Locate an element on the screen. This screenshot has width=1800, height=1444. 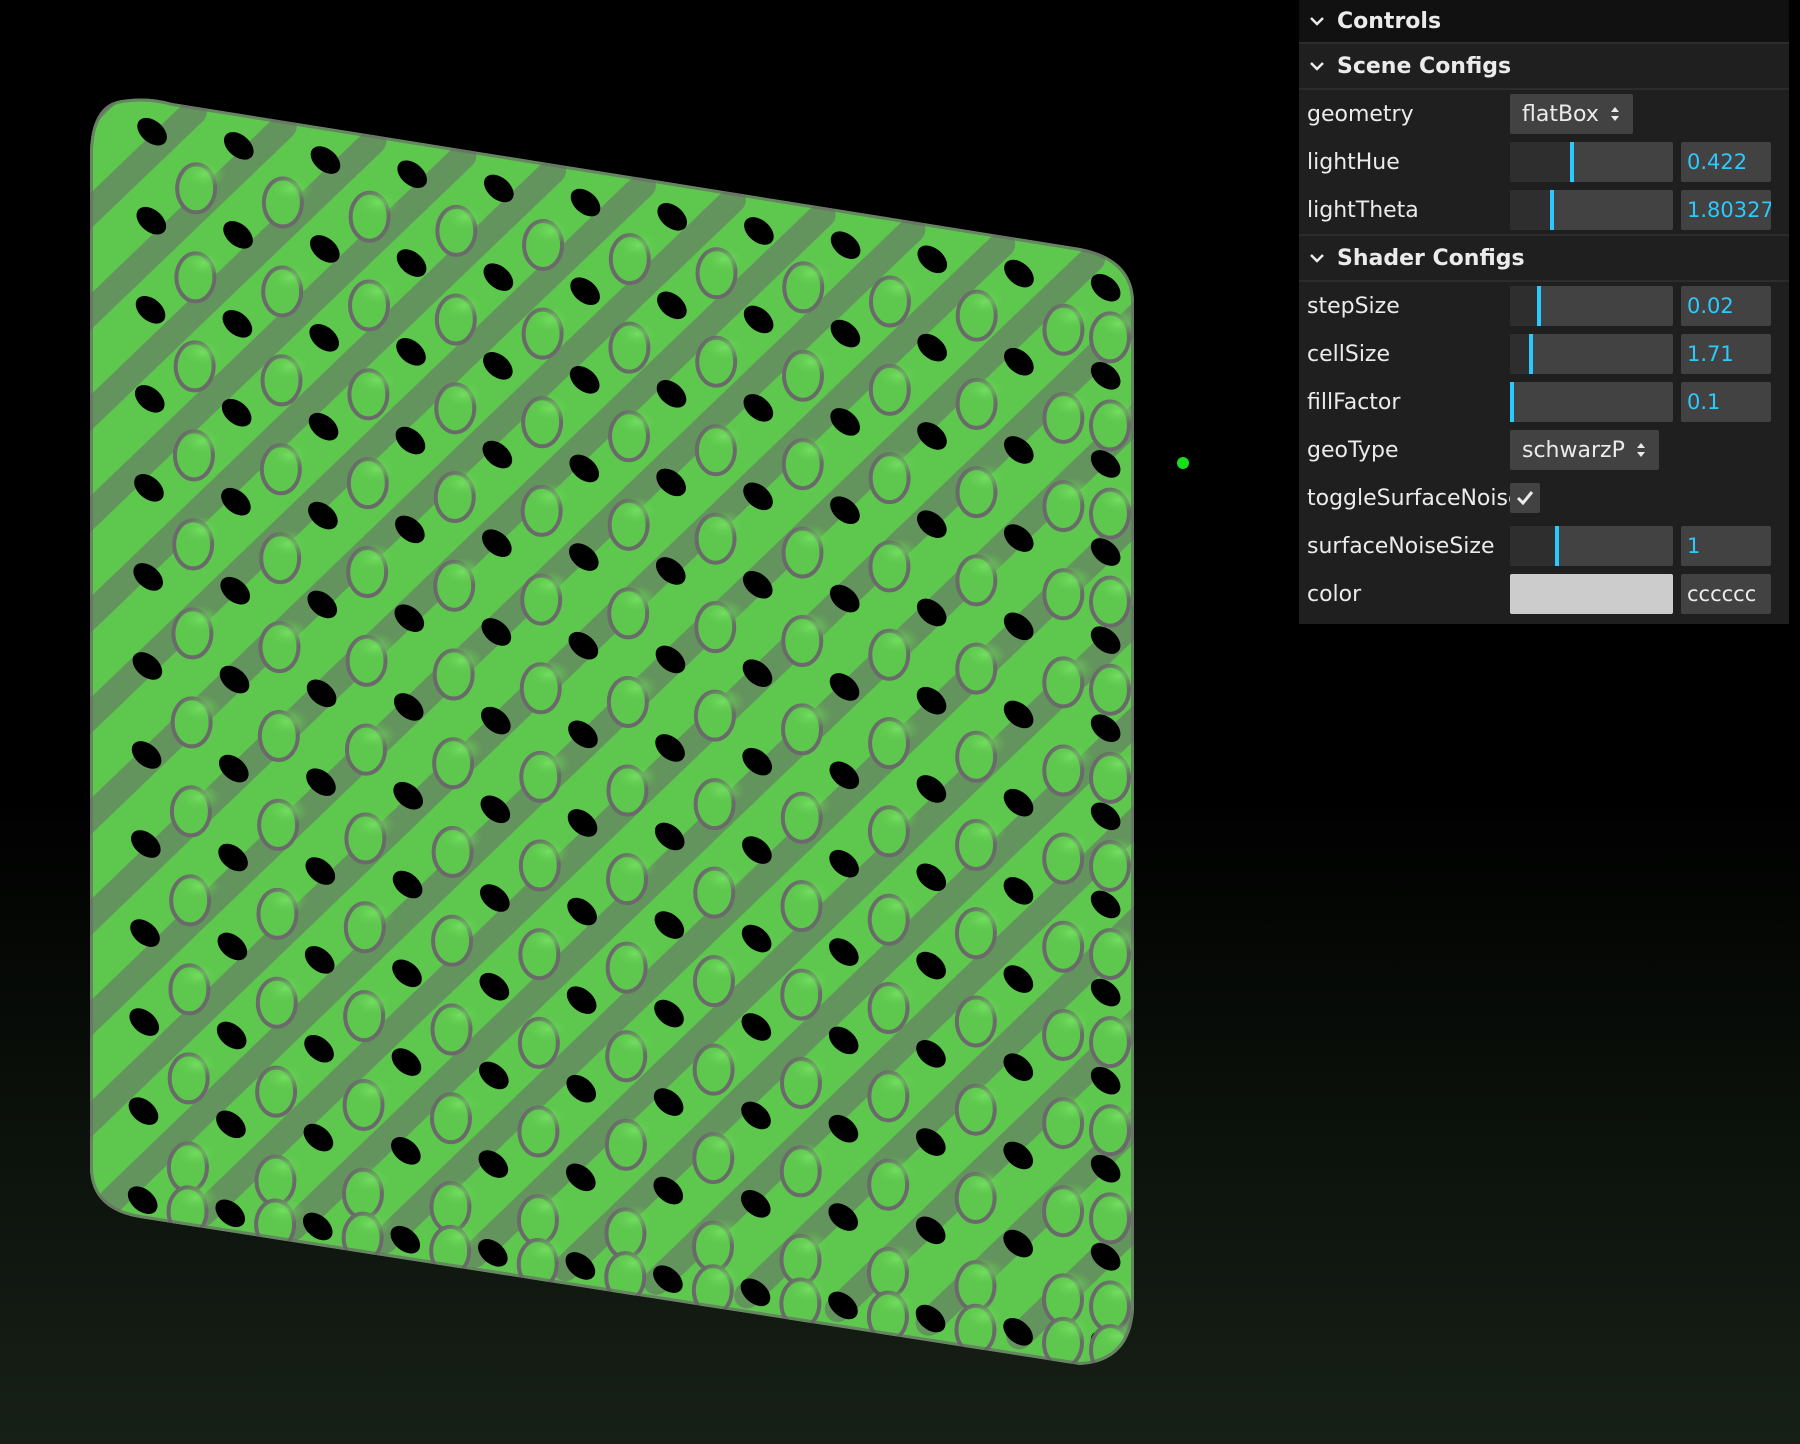
light-theta-label: lightTheta is located at coordinates (1363, 210).